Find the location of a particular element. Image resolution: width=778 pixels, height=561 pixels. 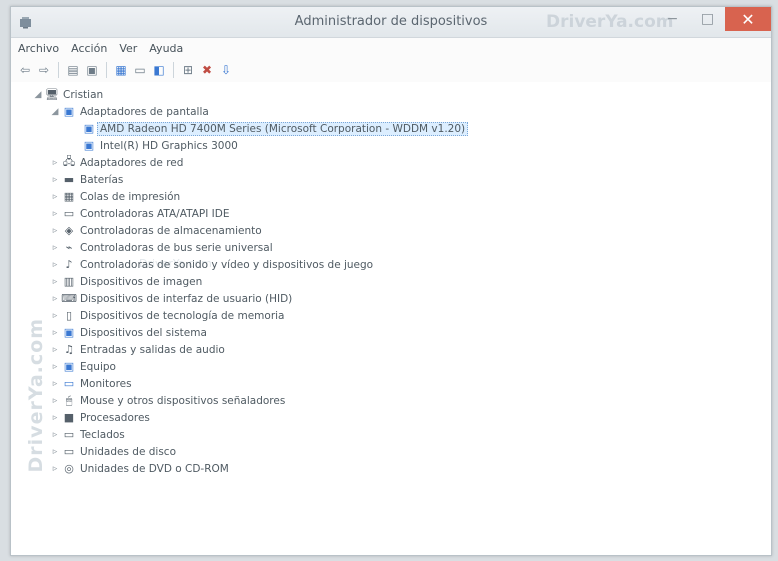

properties-icon: ▤ is located at coordinates (73, 70).